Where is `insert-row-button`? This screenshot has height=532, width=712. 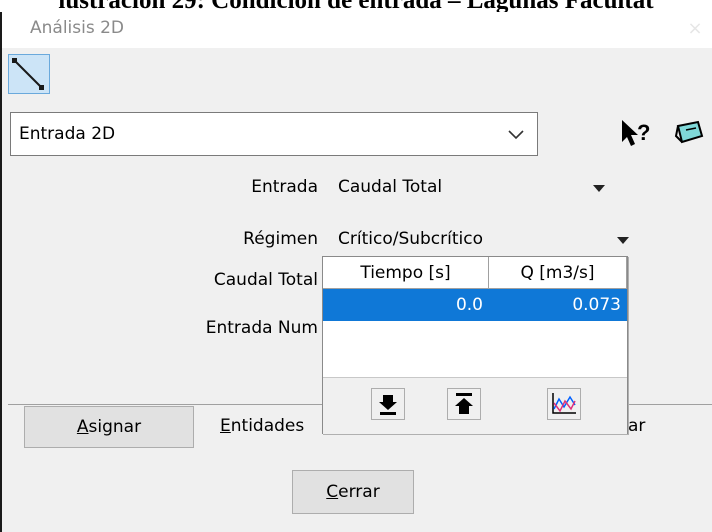 insert-row-button is located at coordinates (388, 404).